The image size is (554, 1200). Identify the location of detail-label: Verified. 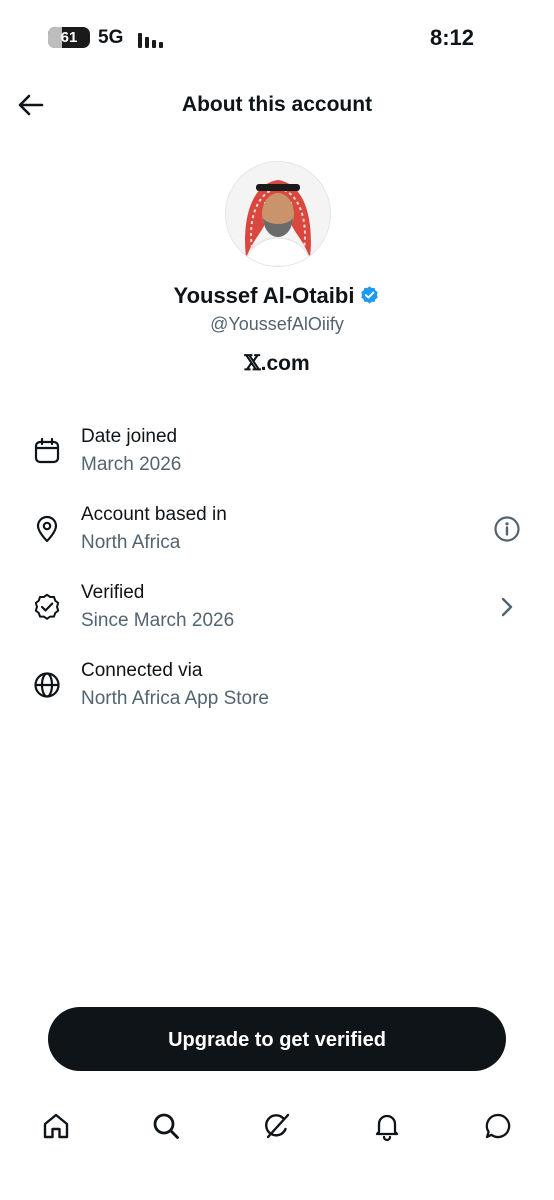
(113, 592).